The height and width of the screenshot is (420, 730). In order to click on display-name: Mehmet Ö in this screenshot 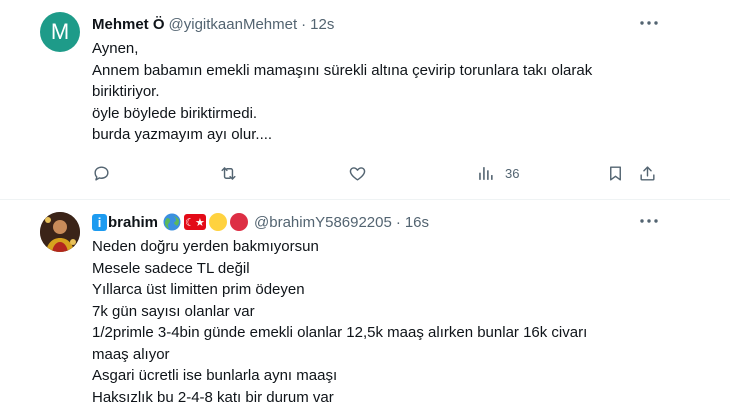, I will do `click(128, 24)`.